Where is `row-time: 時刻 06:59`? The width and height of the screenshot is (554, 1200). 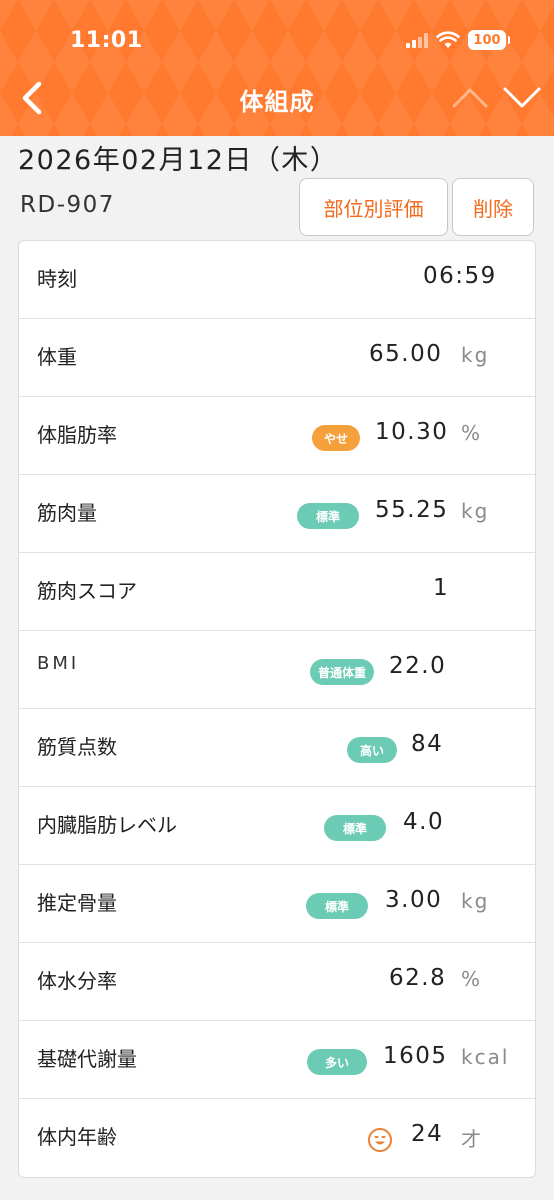
row-time: 時刻 06:59 is located at coordinates (277, 280).